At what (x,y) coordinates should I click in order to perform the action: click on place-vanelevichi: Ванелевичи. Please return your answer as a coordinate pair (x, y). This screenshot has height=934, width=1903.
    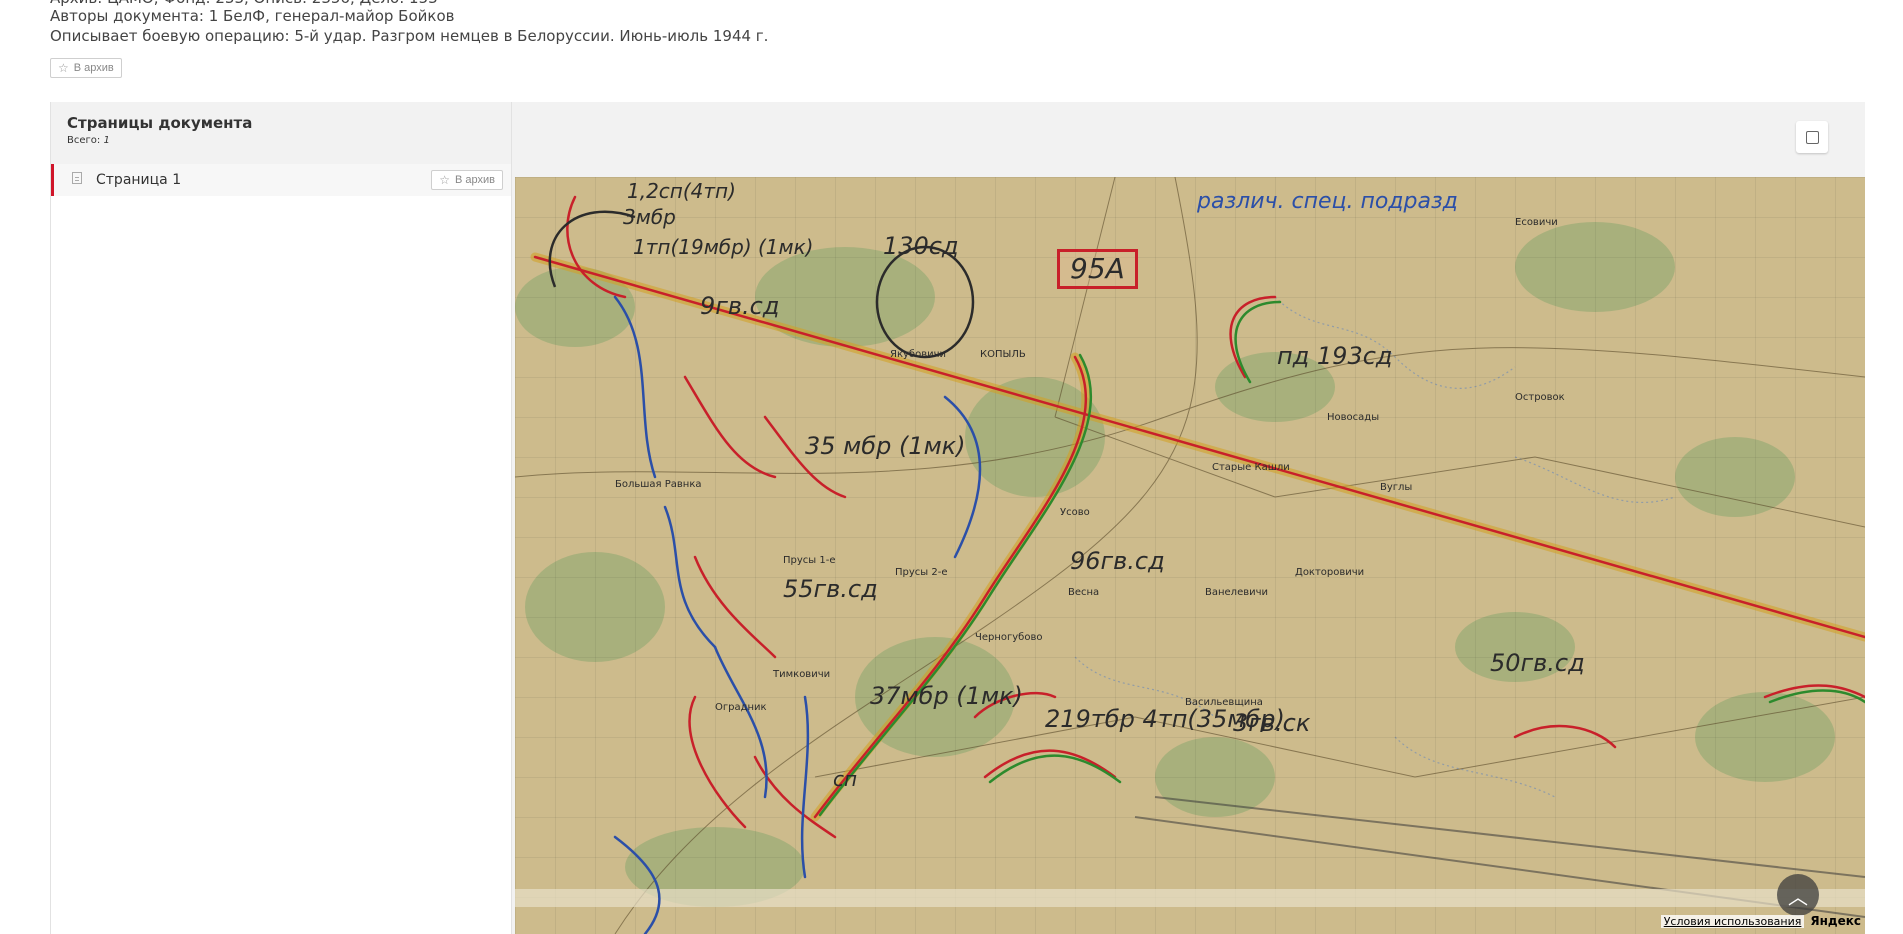
    Looking at the image, I should click on (1237, 592).